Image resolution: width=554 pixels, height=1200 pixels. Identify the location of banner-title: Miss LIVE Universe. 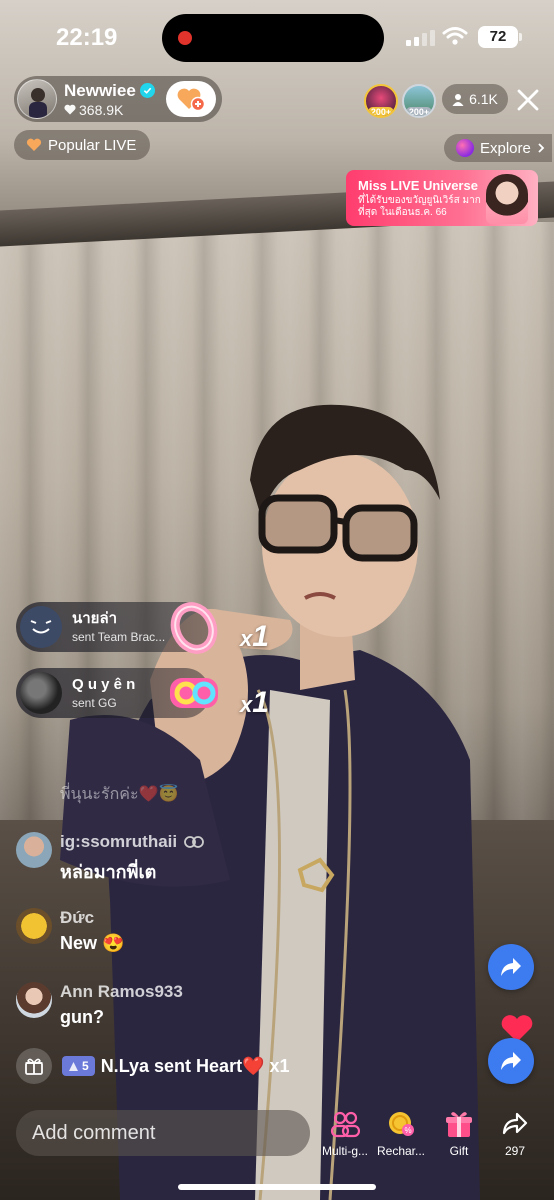
(418, 185).